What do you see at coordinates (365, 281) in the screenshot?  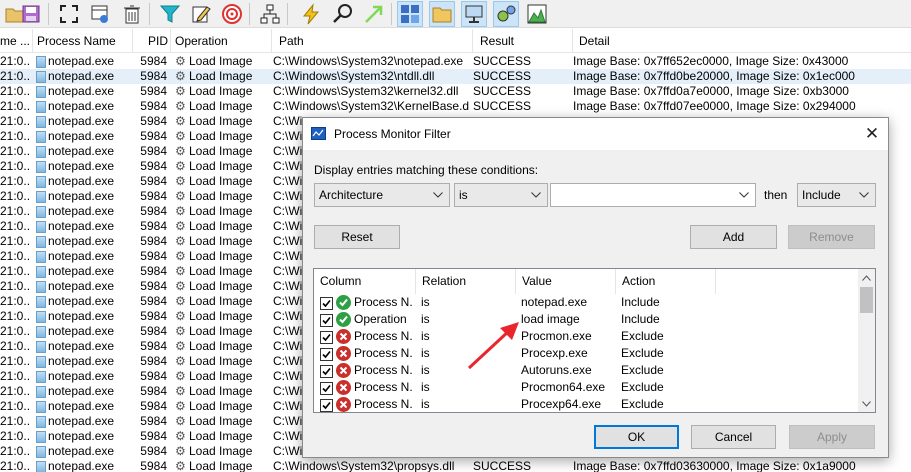 I see `filter-header-column: Column` at bounding box center [365, 281].